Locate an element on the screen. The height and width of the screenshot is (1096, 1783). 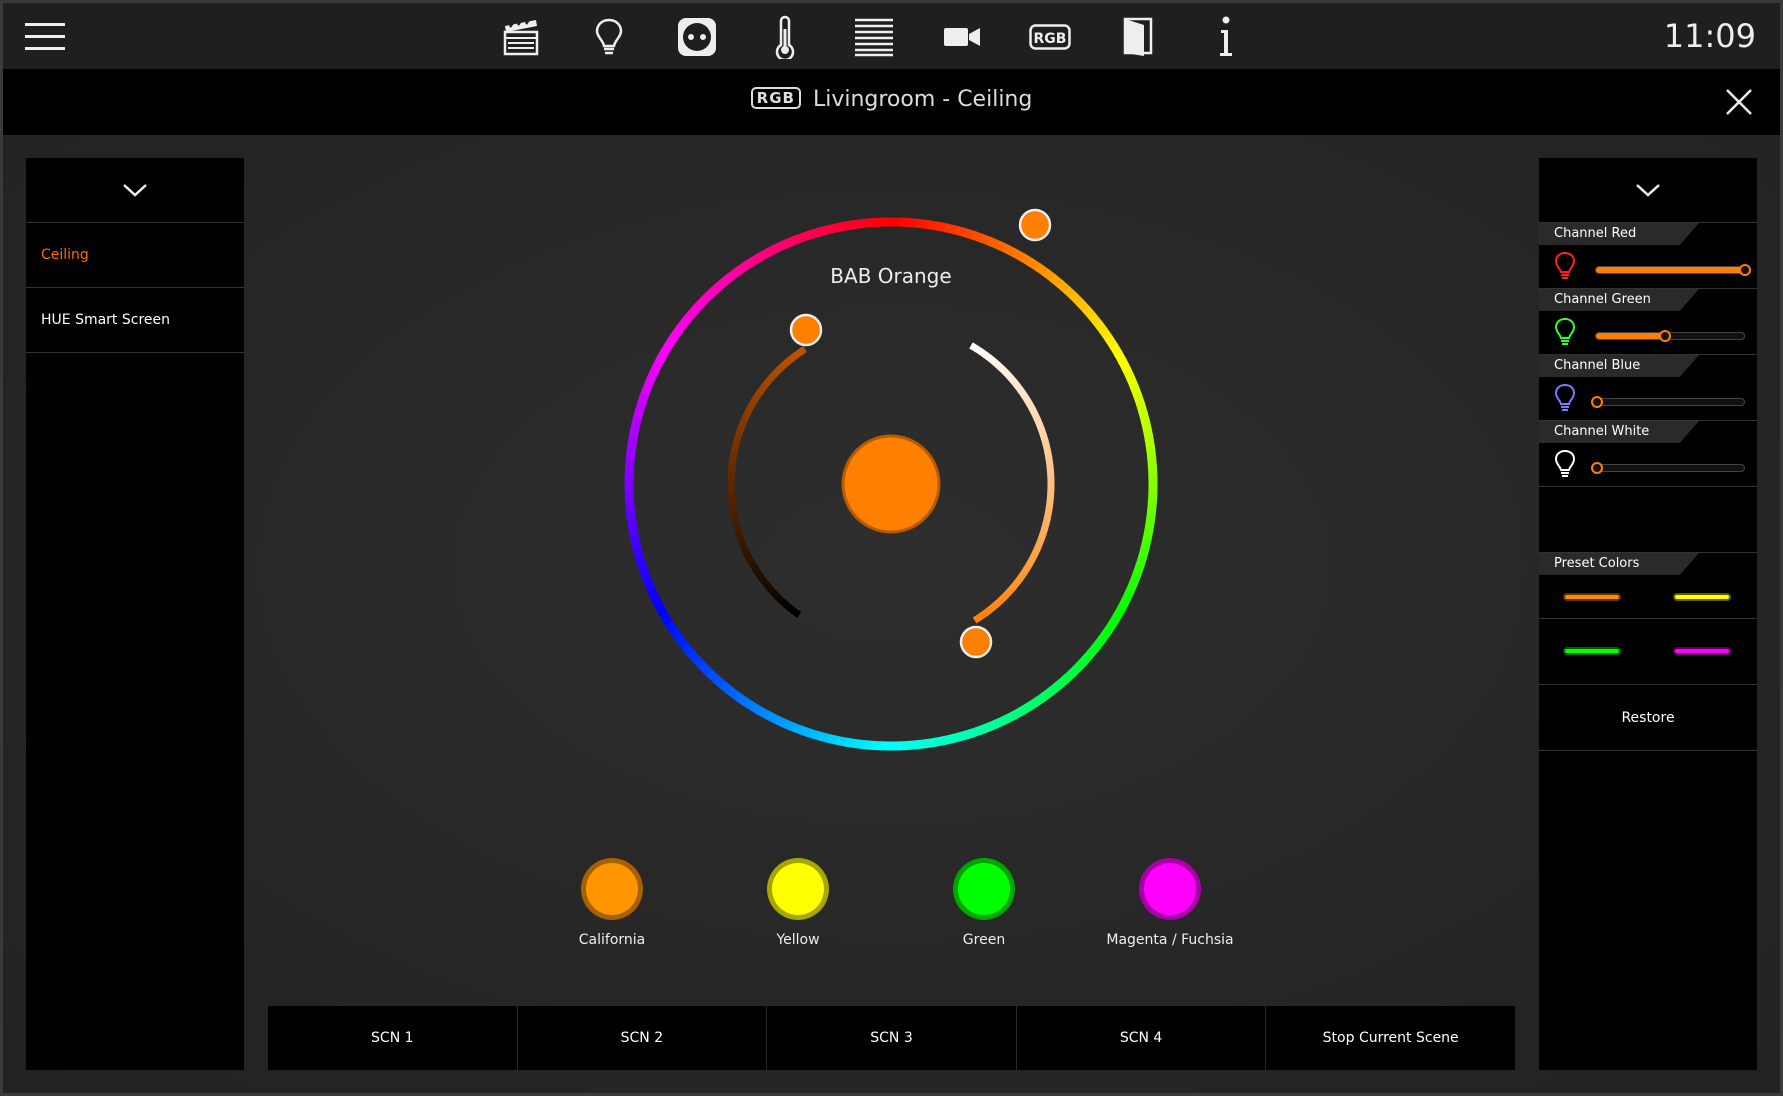
channel-green: Channel Green is located at coordinates (1648, 322).